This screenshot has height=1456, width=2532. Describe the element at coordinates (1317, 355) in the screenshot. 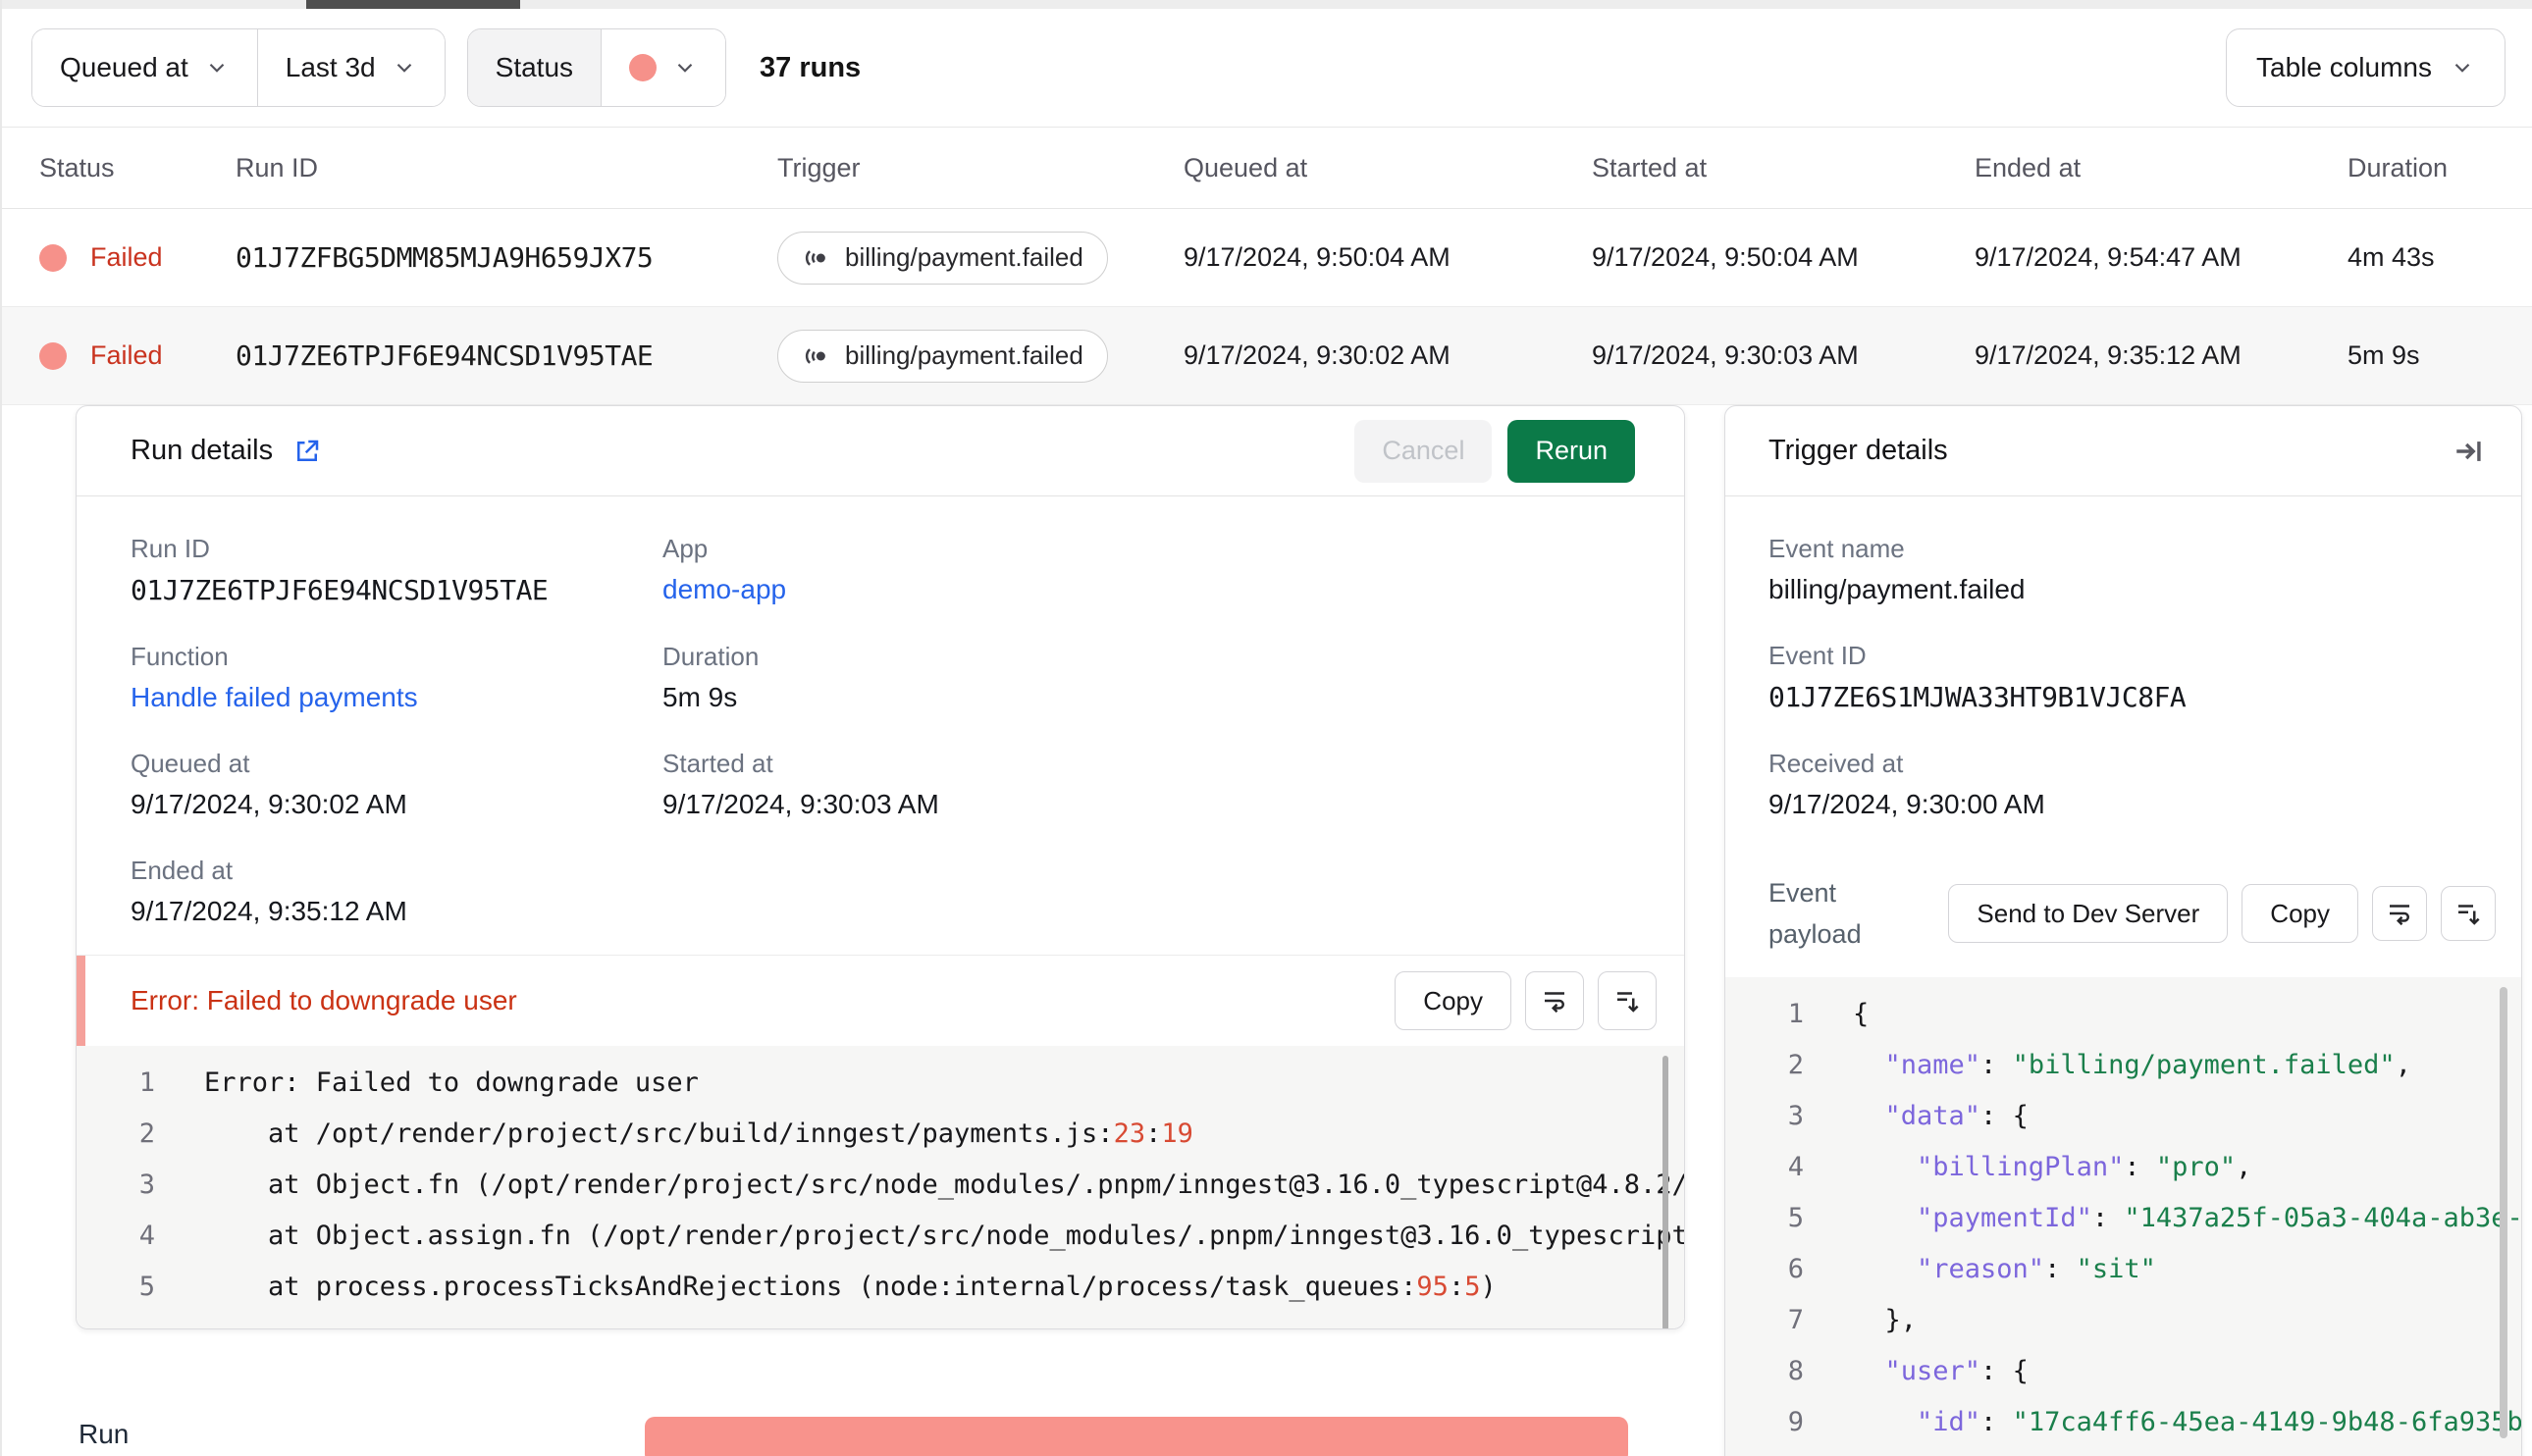

I see `queued-at-value: 9/17/2024, 9:30:02 AM` at that location.